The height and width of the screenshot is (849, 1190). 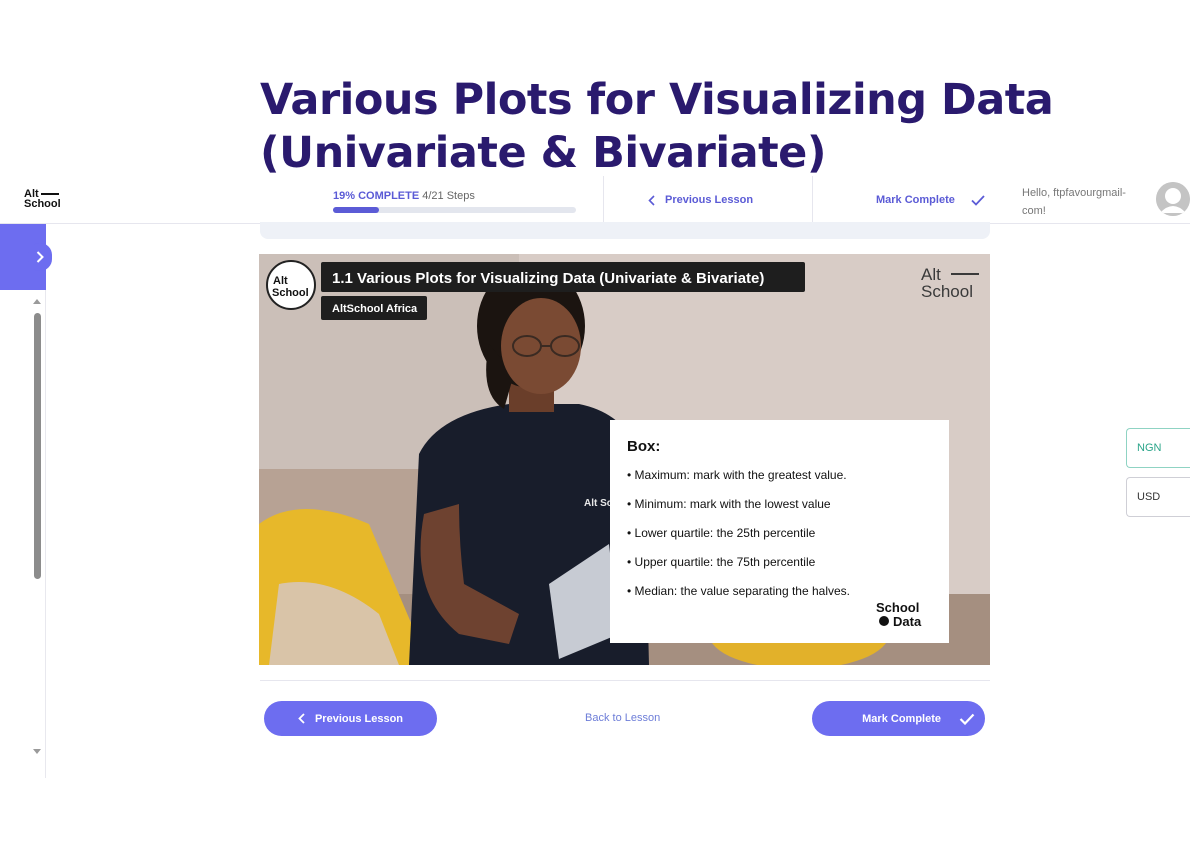 I want to click on card-brand-line1: School, so click(x=897, y=607).